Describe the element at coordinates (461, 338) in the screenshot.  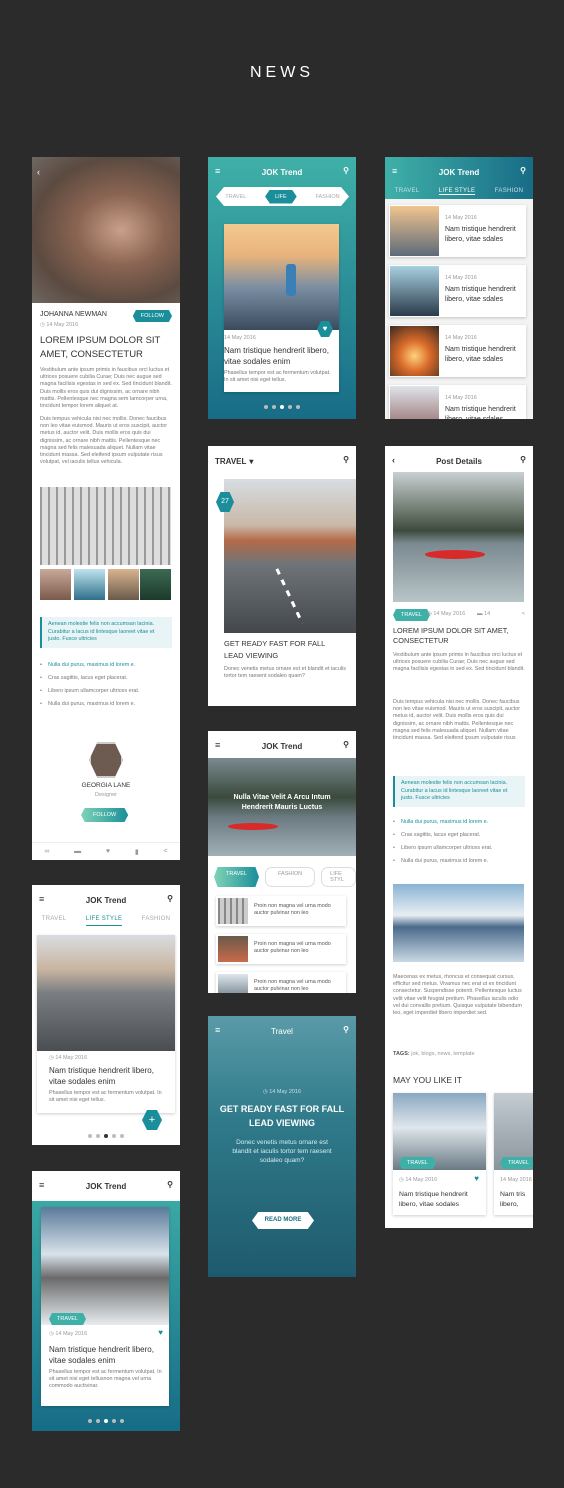
I see `item-date: 14 May 2016` at that location.